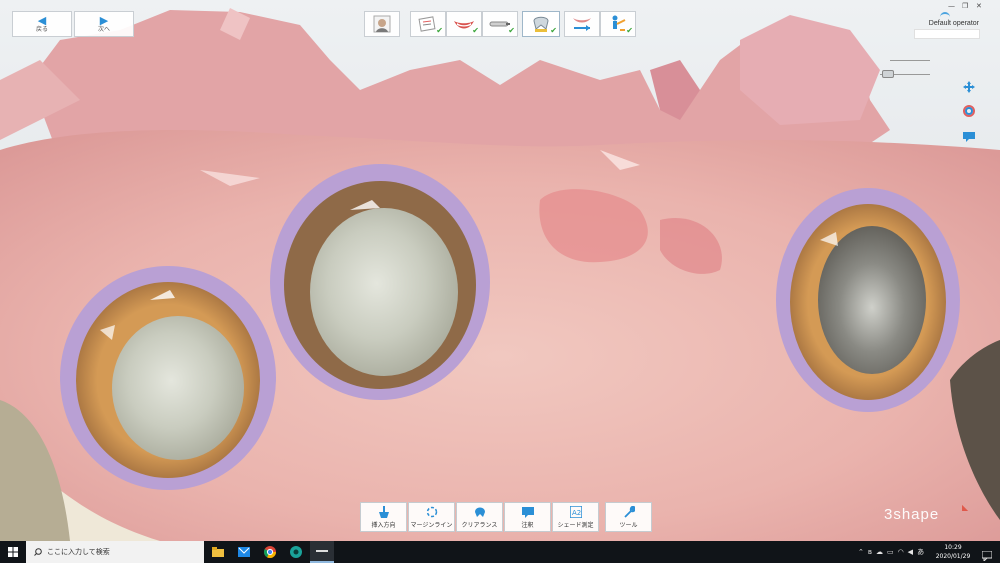 The width and height of the screenshot is (1000, 563). I want to click on teeth-arrow-icon, so click(582, 24).